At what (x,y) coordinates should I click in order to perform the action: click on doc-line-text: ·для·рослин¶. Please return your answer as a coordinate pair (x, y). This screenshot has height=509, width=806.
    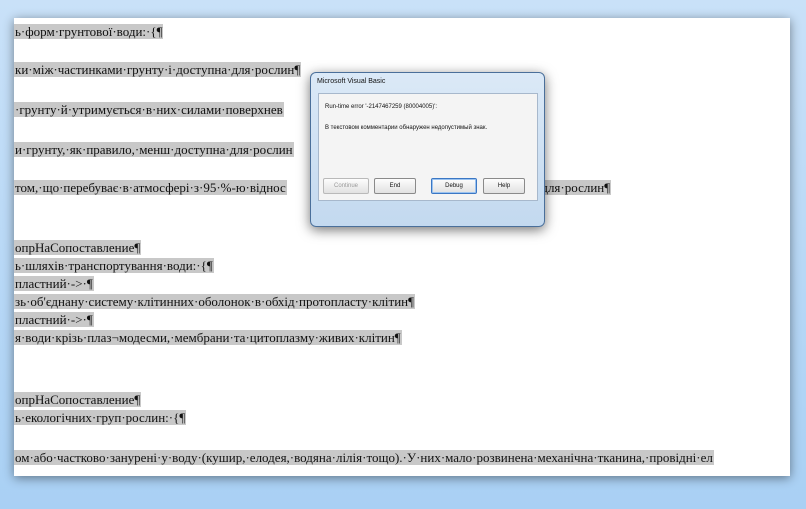
    Looking at the image, I should click on (574, 187).